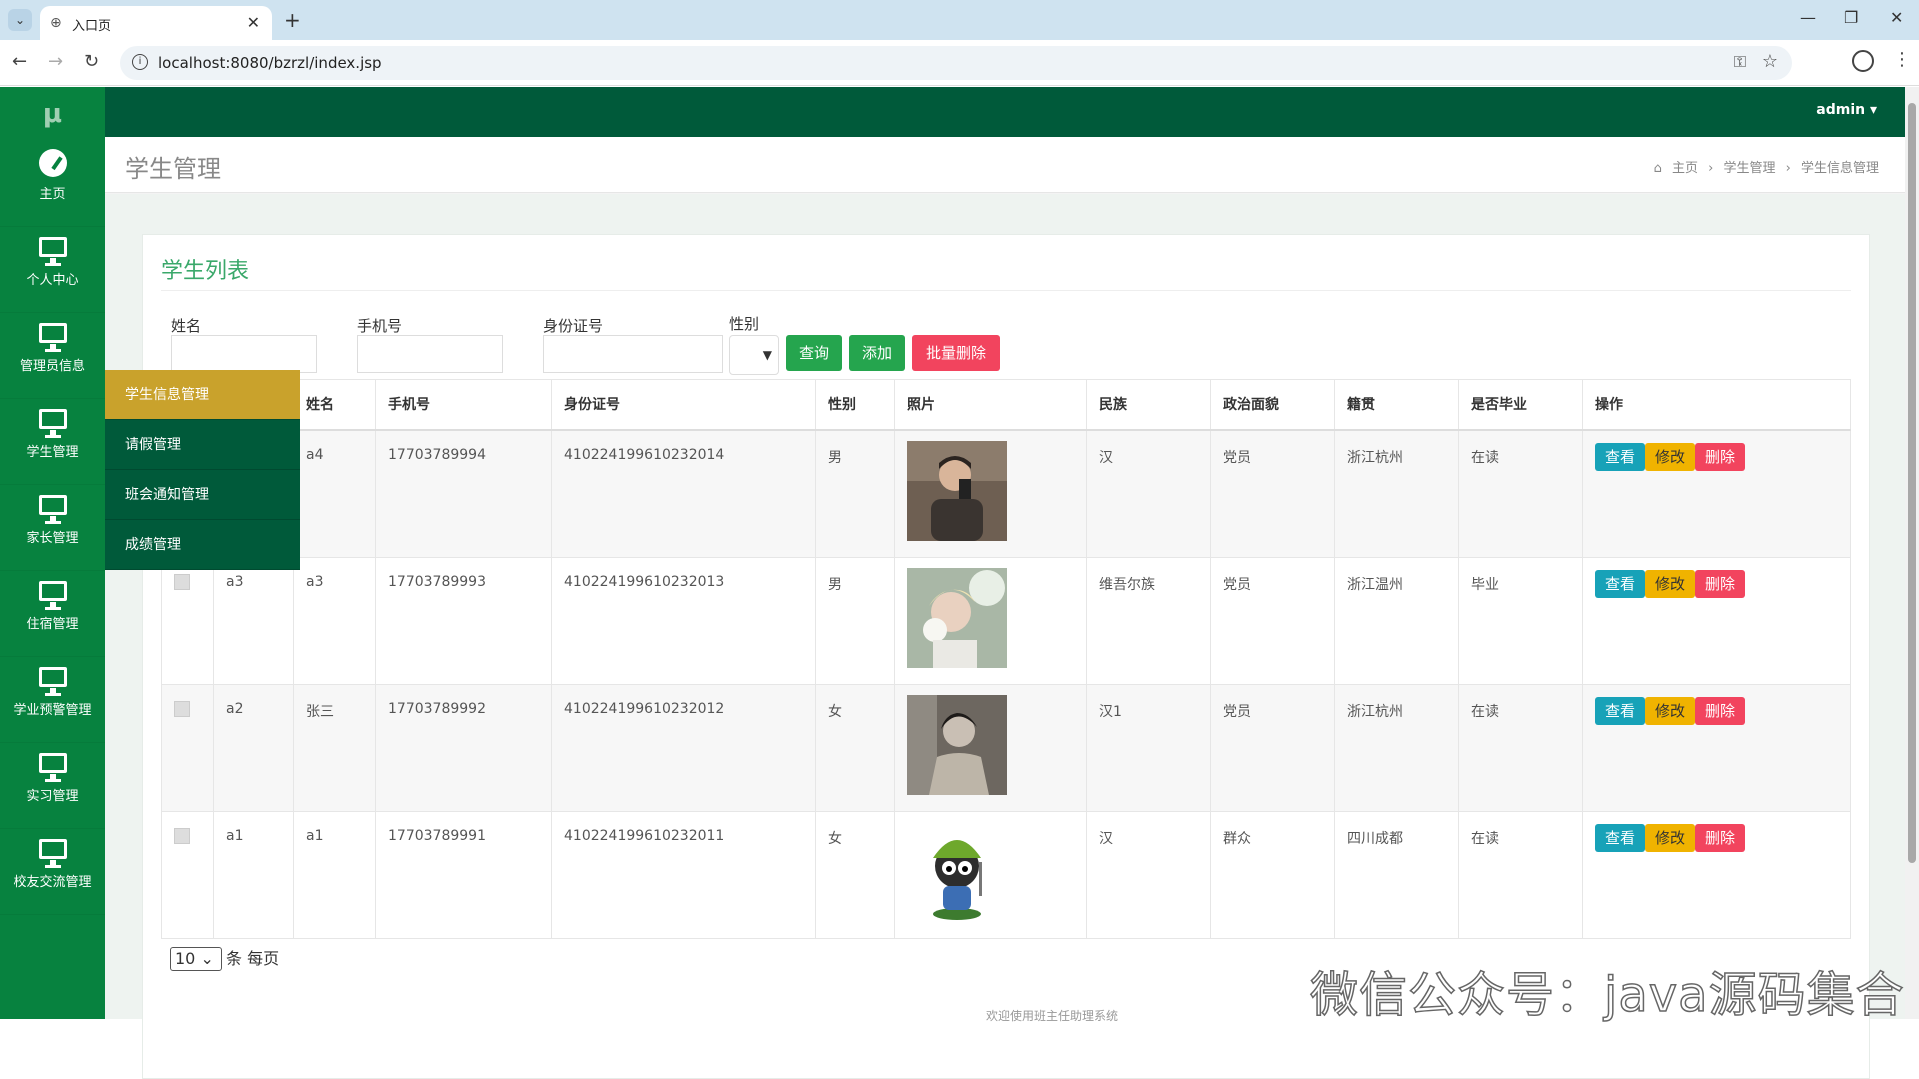 This screenshot has height=1079, width=1919. I want to click on submenu-item-leave: 请假管理, so click(202, 445).